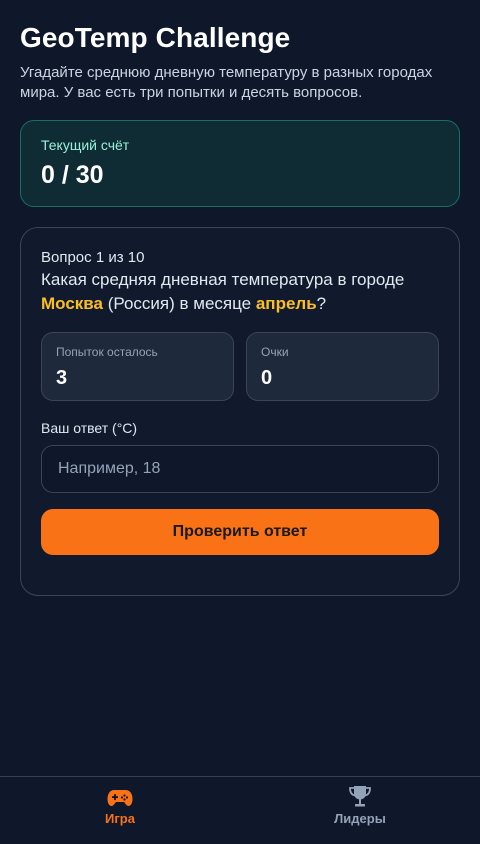 The image size is (480, 844). I want to click on score-label: Текущий счёт, so click(85, 145).